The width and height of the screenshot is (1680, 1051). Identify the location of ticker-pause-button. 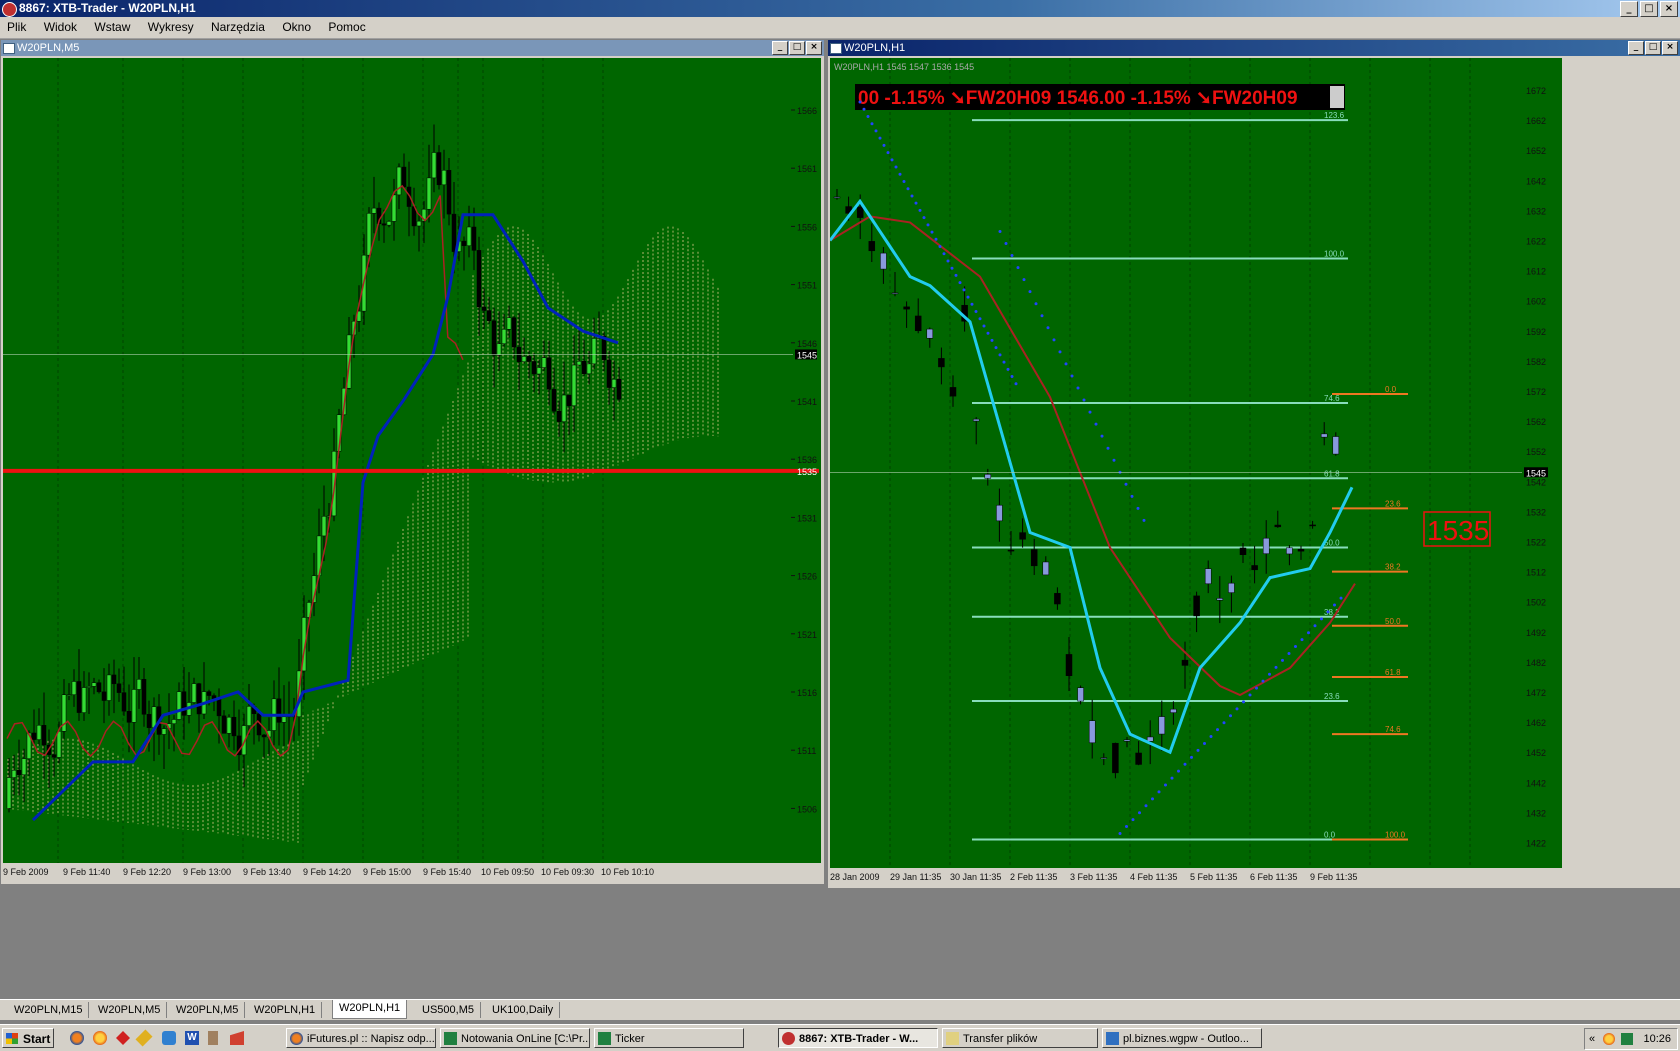
(1337, 97).